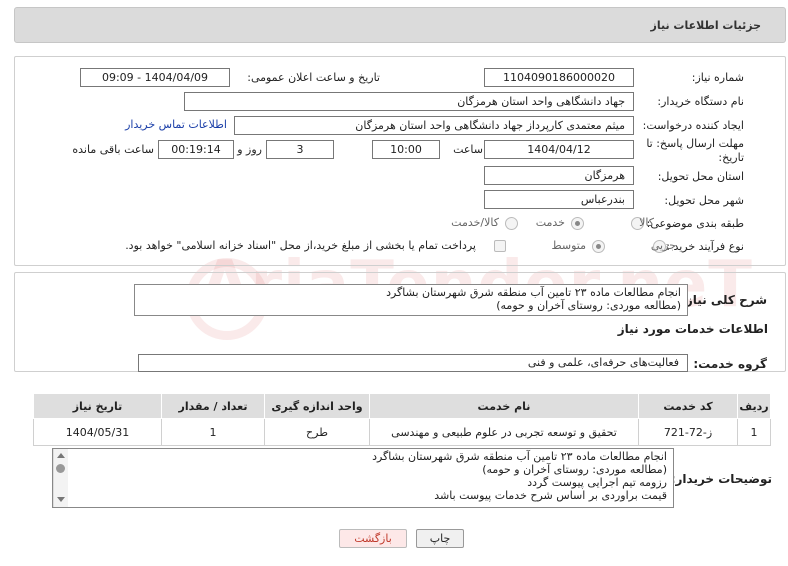  I want to click on cell-date: 1404/05/31, so click(97, 432).